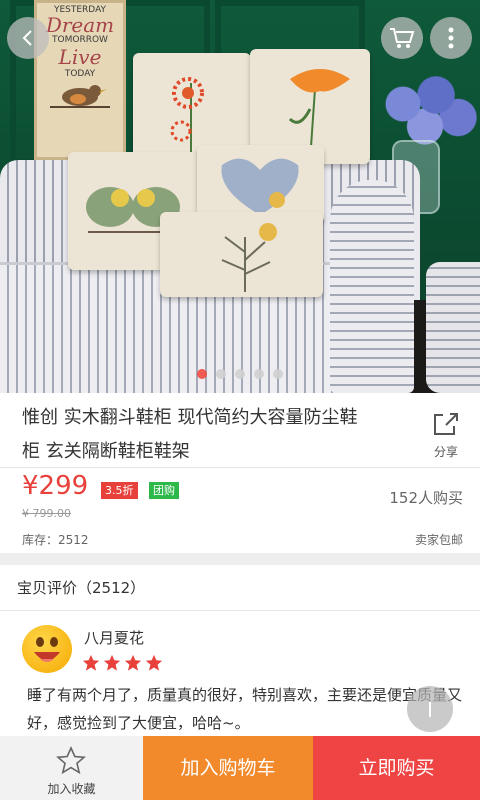 Image resolution: width=480 pixels, height=800 pixels. What do you see at coordinates (80, 57) in the screenshot?
I see `sign-line: Live` at bounding box center [80, 57].